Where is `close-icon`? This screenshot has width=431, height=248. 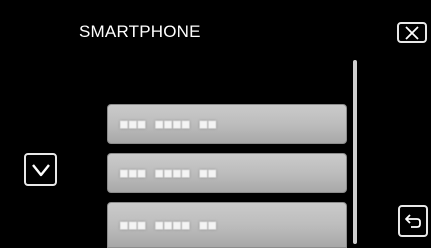
close-icon is located at coordinates (412, 32).